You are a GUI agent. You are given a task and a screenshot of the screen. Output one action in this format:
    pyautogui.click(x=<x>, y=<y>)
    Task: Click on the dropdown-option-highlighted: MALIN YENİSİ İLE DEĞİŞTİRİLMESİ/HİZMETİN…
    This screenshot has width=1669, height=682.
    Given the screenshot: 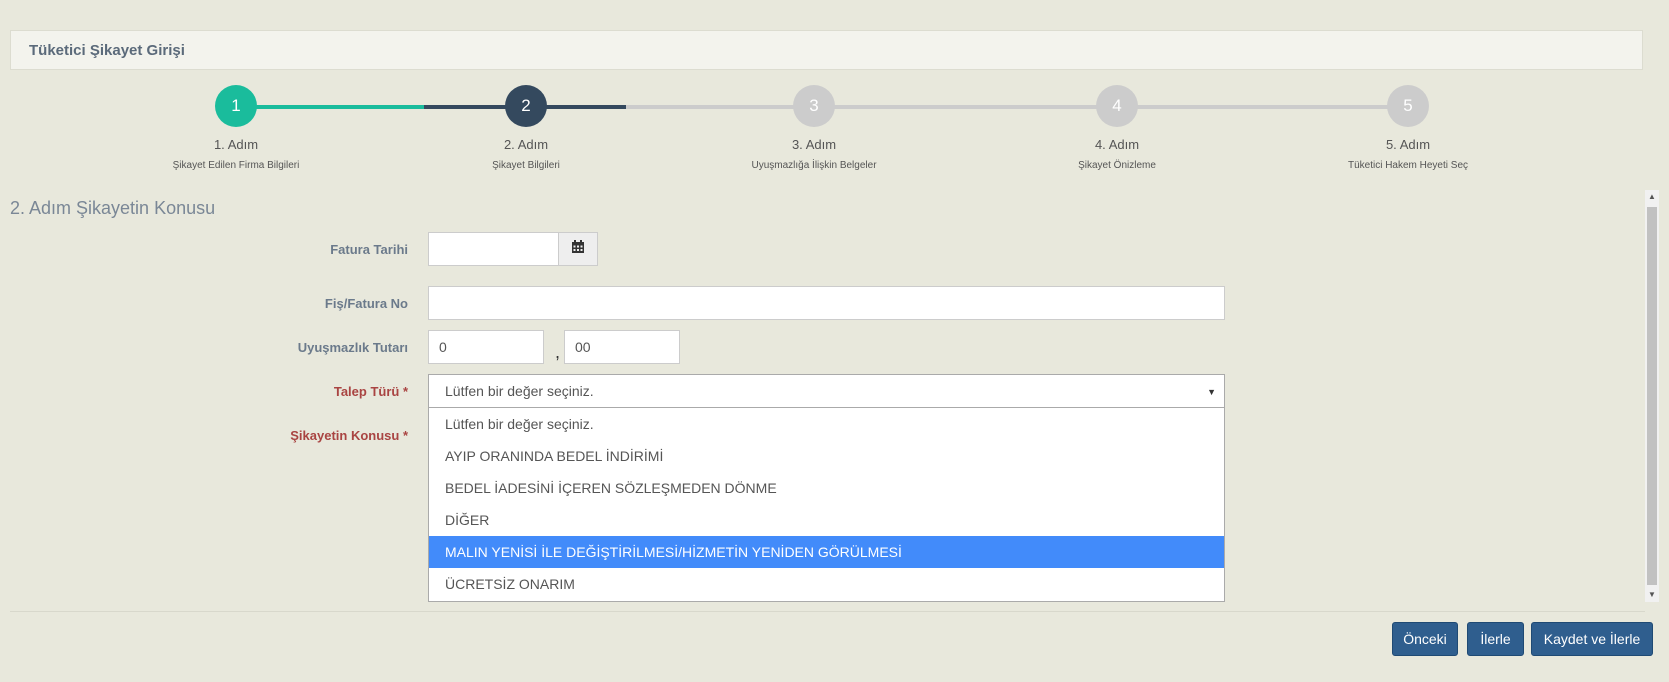 What is the action you would take?
    pyautogui.click(x=826, y=552)
    